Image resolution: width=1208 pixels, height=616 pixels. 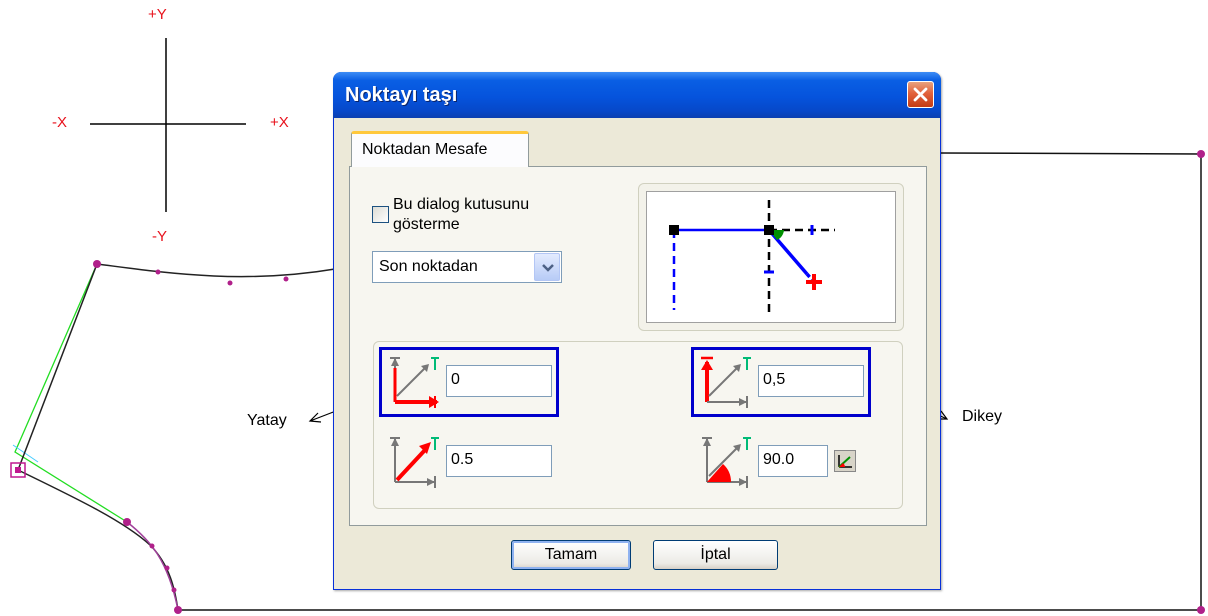 I want to click on pattern-left-edge, so click(x=57, y=367).